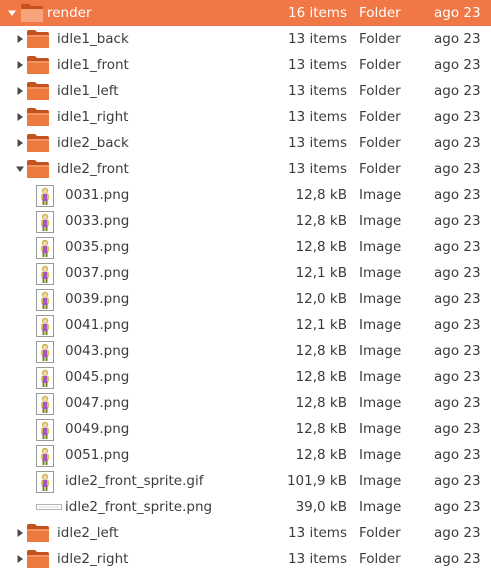 Image resolution: width=491 pixels, height=578 pixels. I want to click on folder-row-idle2-right: idle2_right 13 items Folder ago 23, so click(245, 559).